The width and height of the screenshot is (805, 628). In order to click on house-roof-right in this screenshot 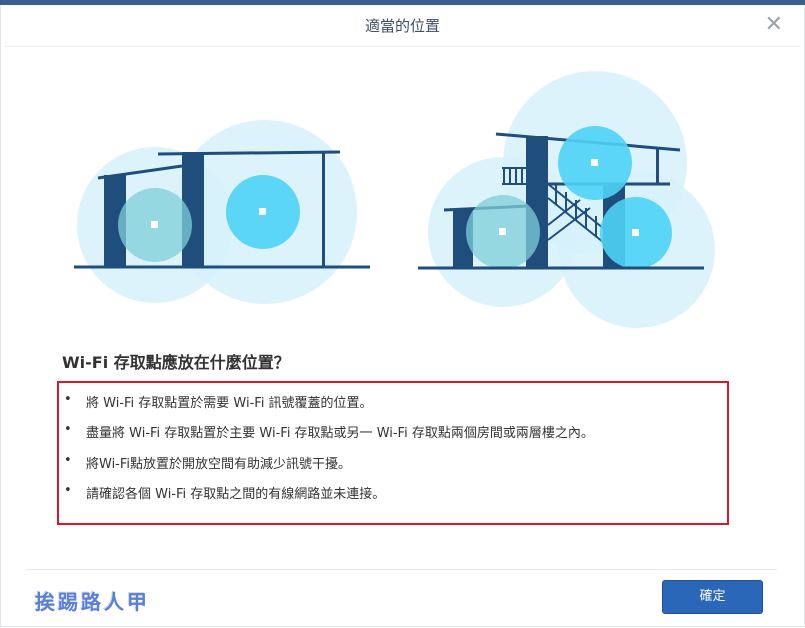, I will do `click(249, 153)`.